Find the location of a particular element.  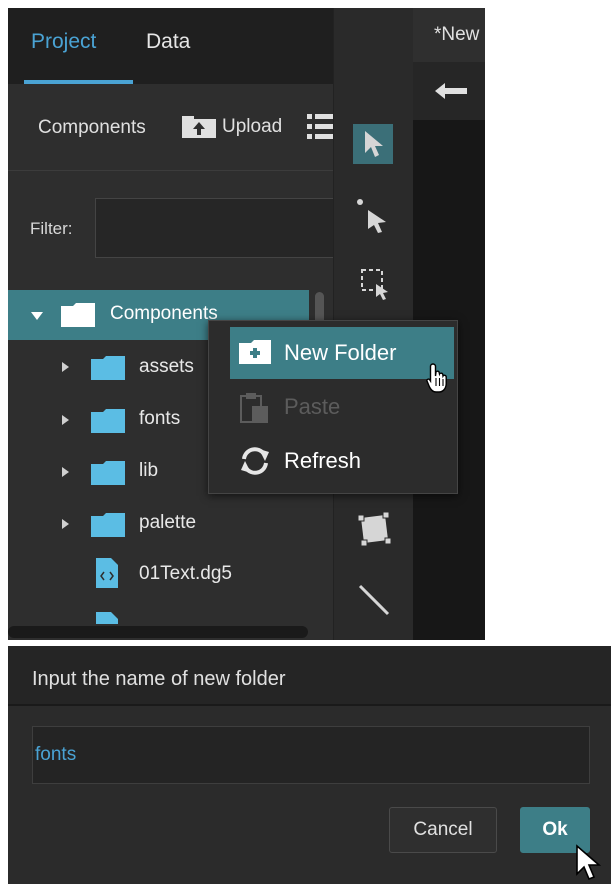

components-label: Components is located at coordinates (92, 127).